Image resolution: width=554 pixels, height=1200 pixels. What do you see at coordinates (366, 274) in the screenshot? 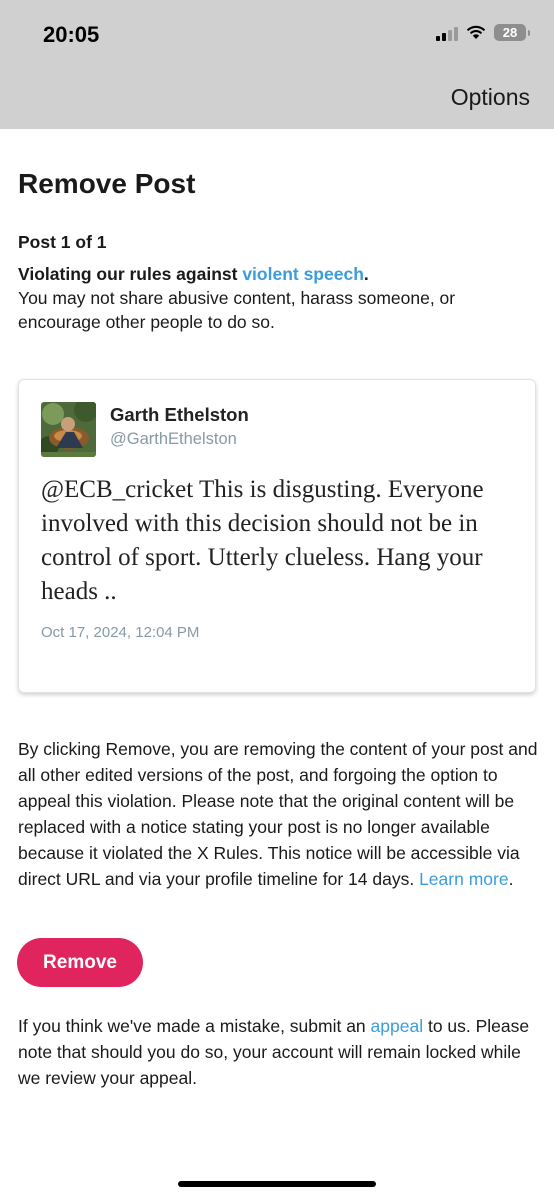
I see `violation-suffix: .` at bounding box center [366, 274].